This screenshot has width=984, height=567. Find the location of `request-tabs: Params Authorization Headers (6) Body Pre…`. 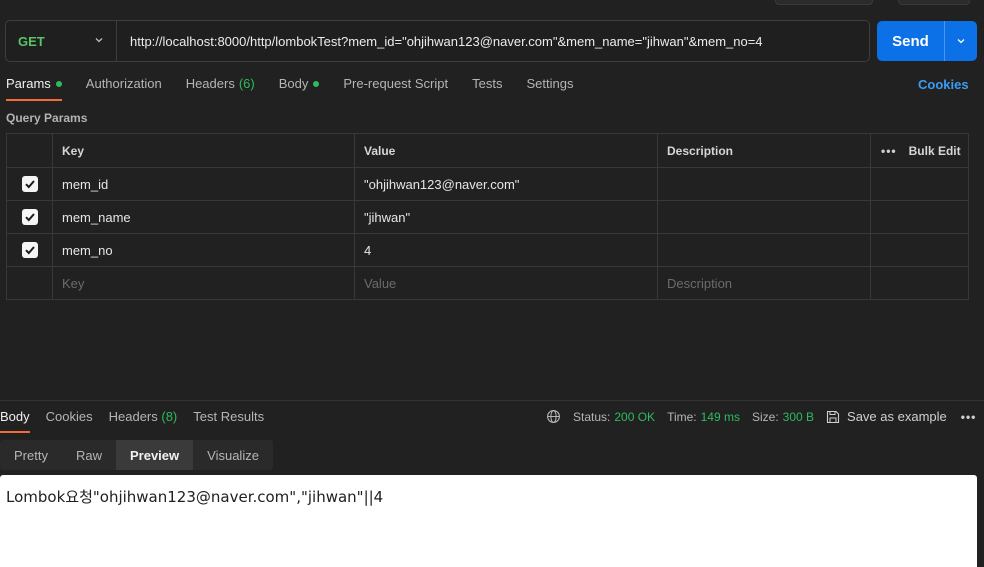

request-tabs: Params Authorization Headers (6) Body Pre… is located at coordinates (301, 88).